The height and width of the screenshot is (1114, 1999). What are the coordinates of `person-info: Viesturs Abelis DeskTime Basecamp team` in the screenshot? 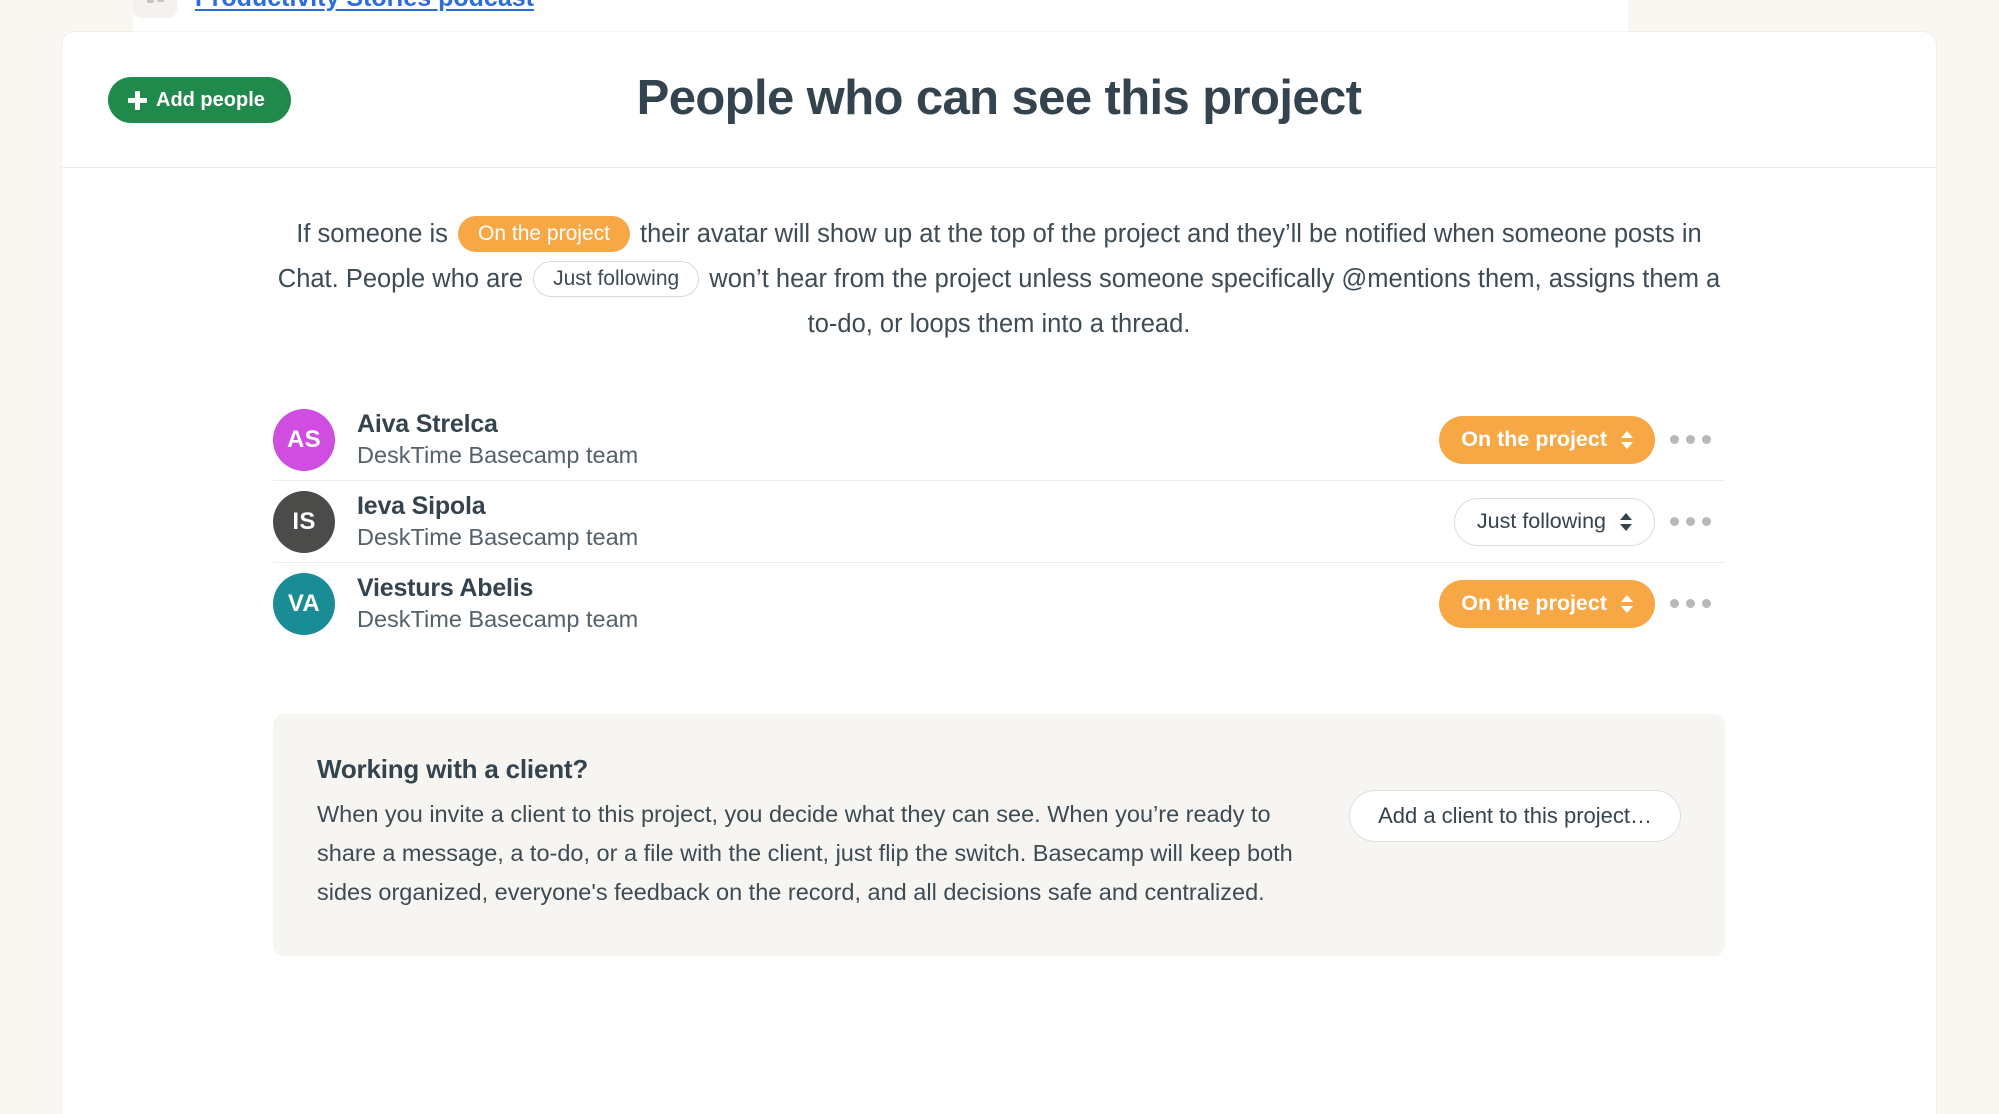 It's located at (898, 604).